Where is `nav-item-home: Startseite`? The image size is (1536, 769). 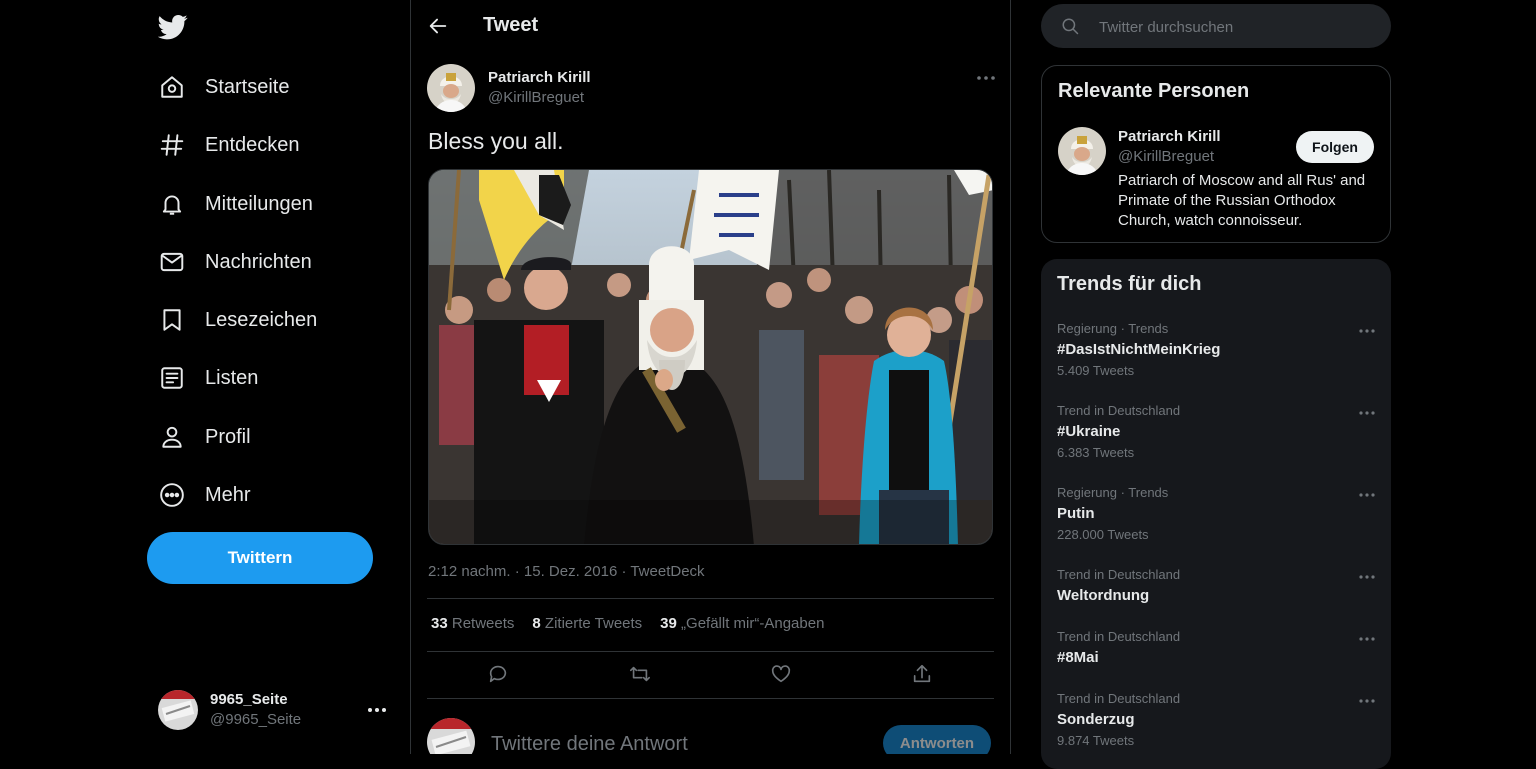 nav-item-home: Startseite is located at coordinates (223, 87).